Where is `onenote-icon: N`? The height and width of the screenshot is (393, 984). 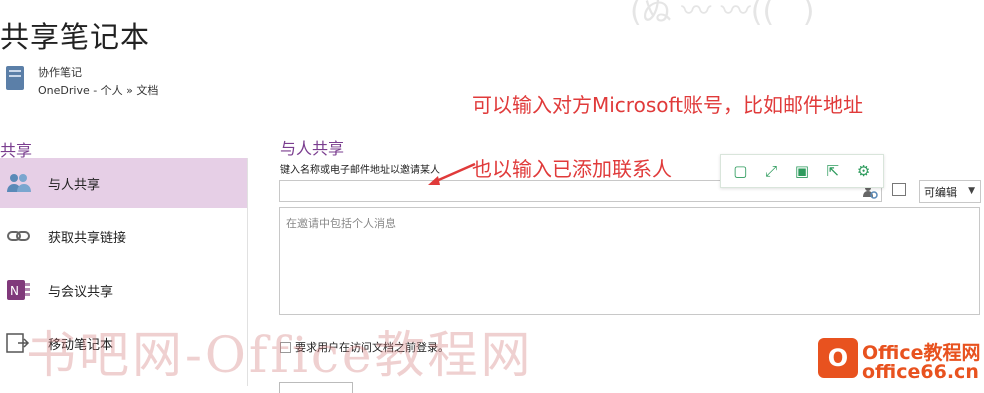 onenote-icon: N is located at coordinates (19, 290).